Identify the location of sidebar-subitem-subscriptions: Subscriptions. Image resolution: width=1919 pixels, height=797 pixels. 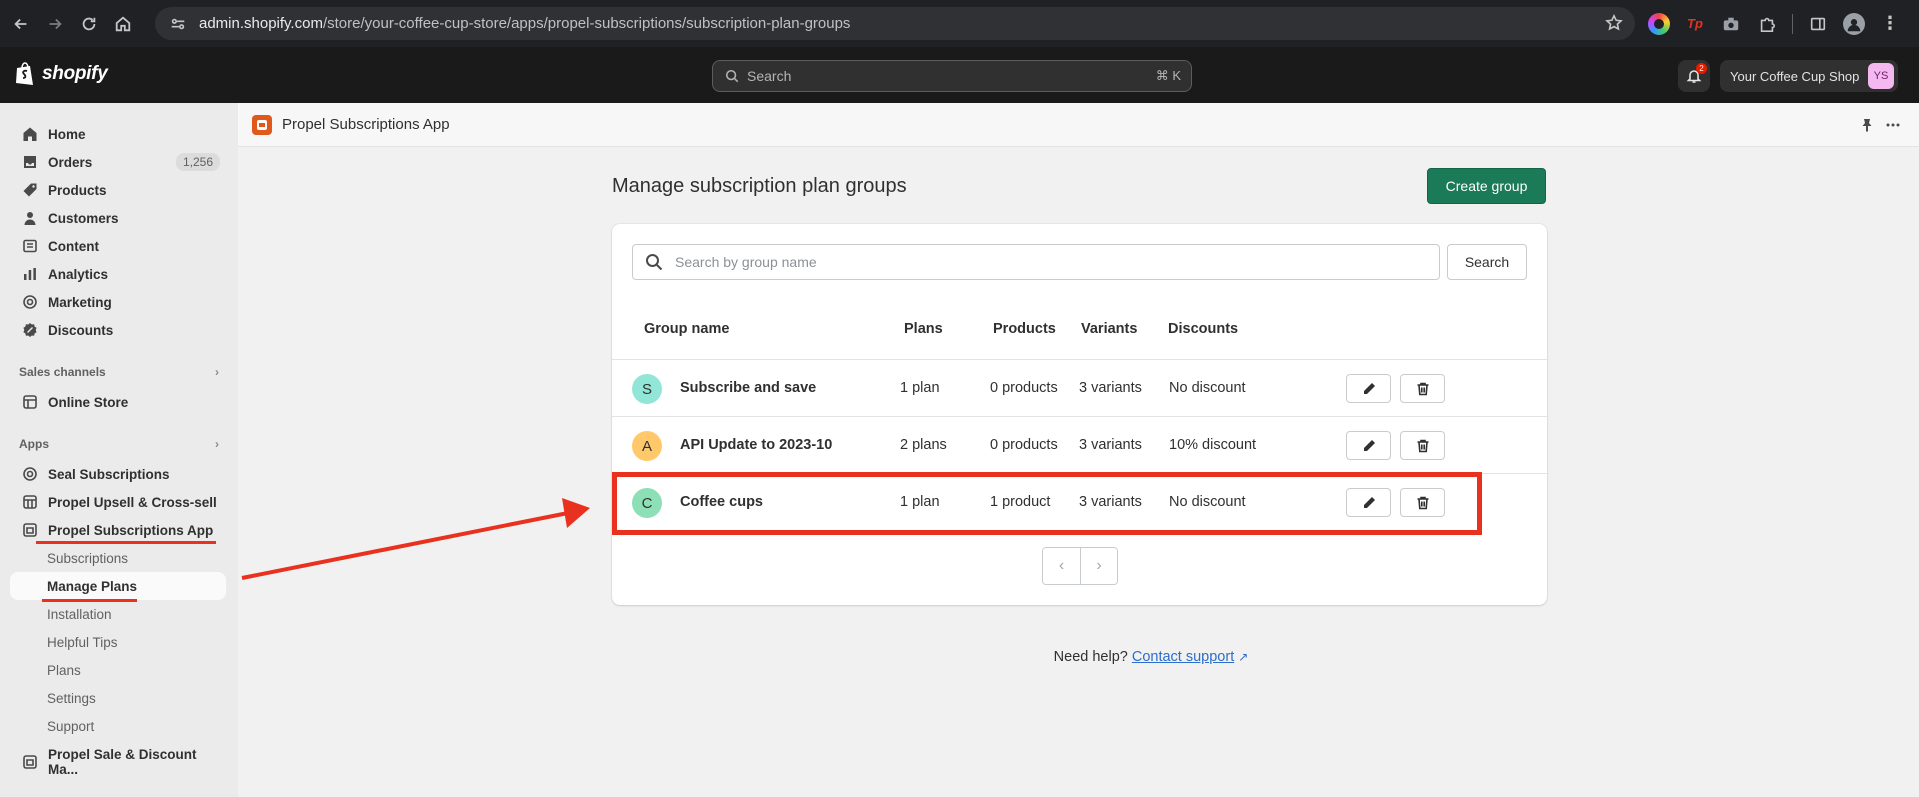
(118, 558).